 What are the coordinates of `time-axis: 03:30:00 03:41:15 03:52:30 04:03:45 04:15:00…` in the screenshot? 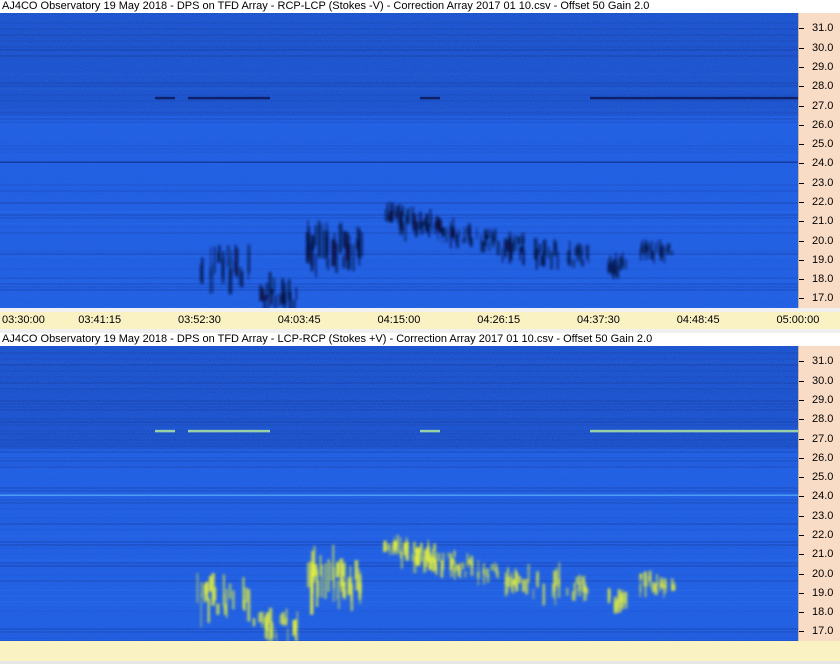 It's located at (420, 320).